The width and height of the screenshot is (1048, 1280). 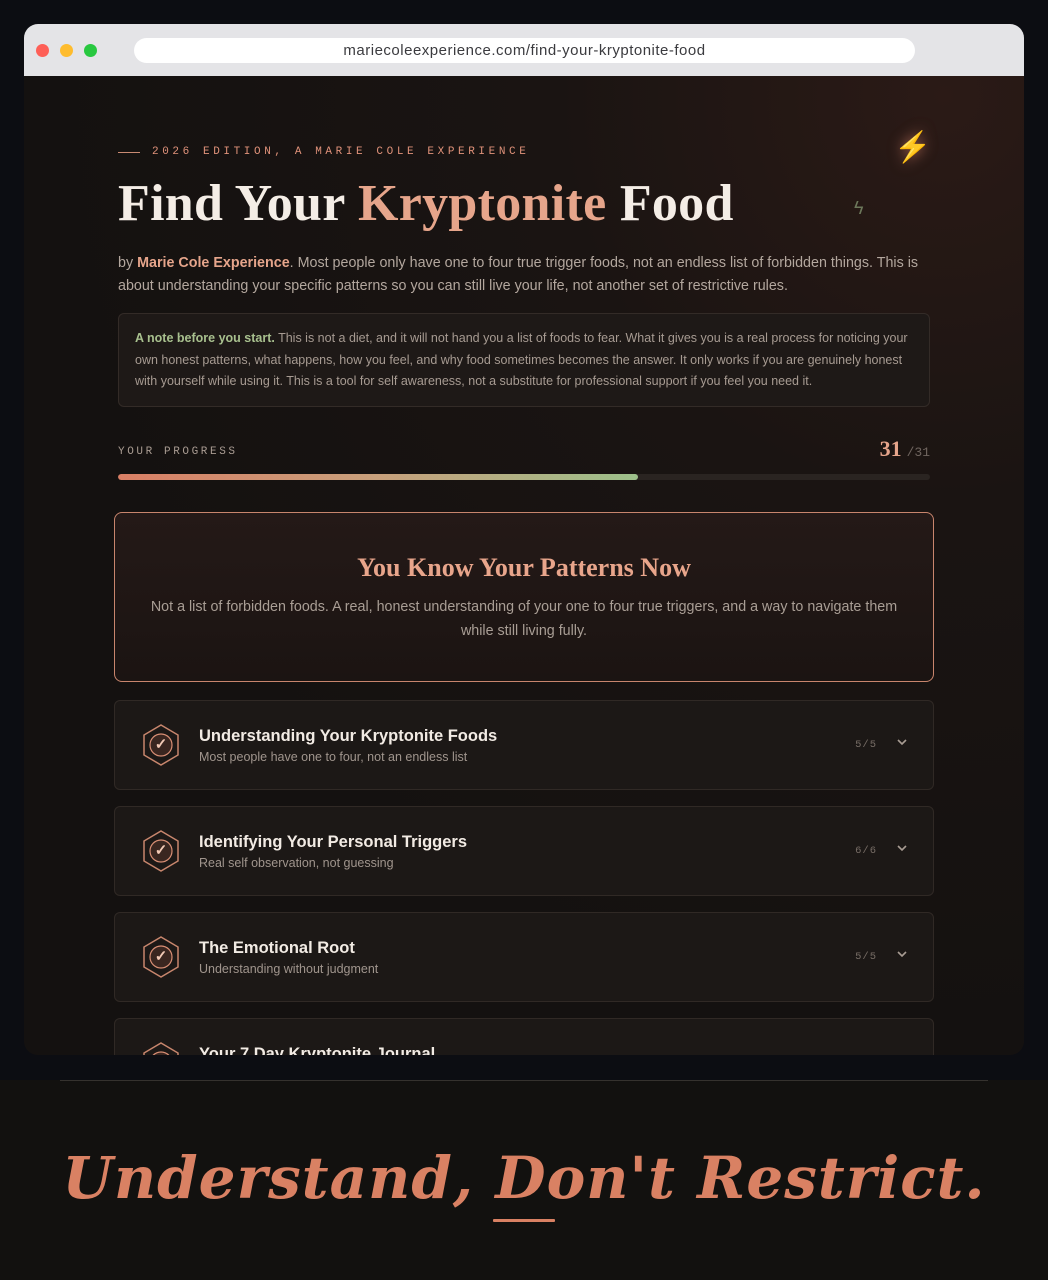 I want to click on tagline-underline, so click(x=524, y=1220).